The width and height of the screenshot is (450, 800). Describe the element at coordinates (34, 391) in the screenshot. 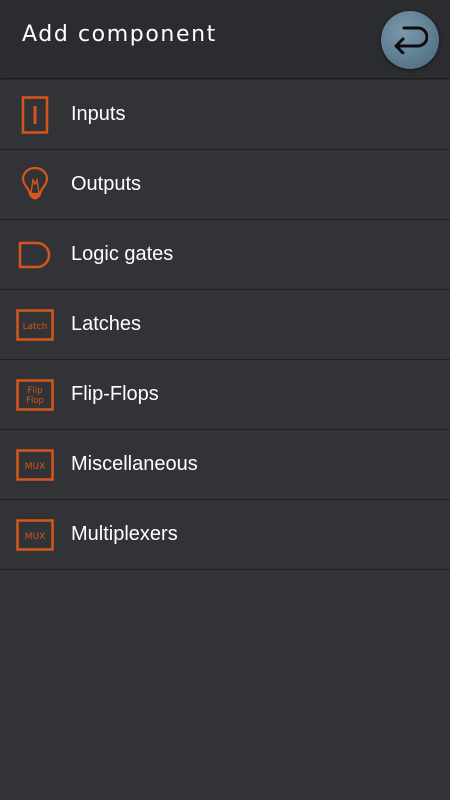

I see `flip-flop-icon-text-top: Flip` at that location.